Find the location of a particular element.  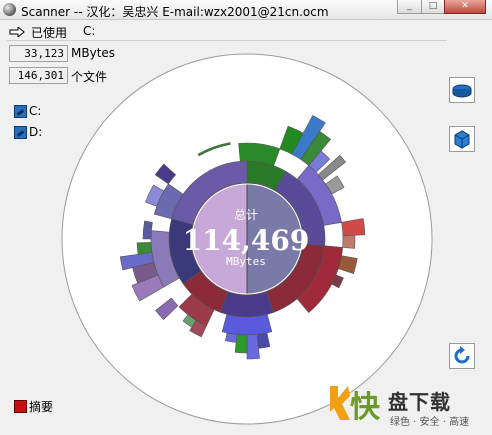

refresh-button is located at coordinates (462, 356).